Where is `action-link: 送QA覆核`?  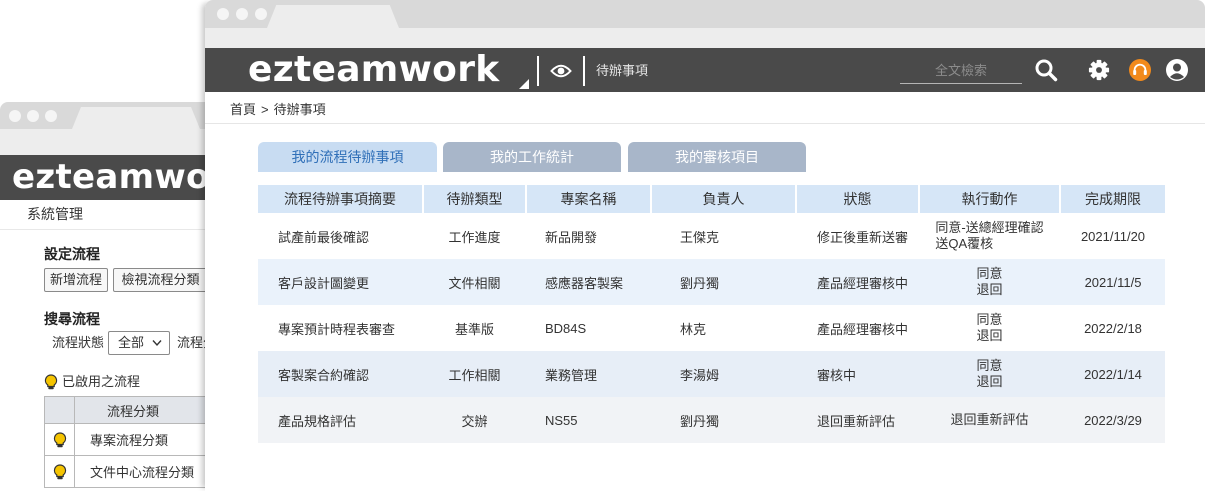
action-link: 送QA覆核 is located at coordinates (989, 244).